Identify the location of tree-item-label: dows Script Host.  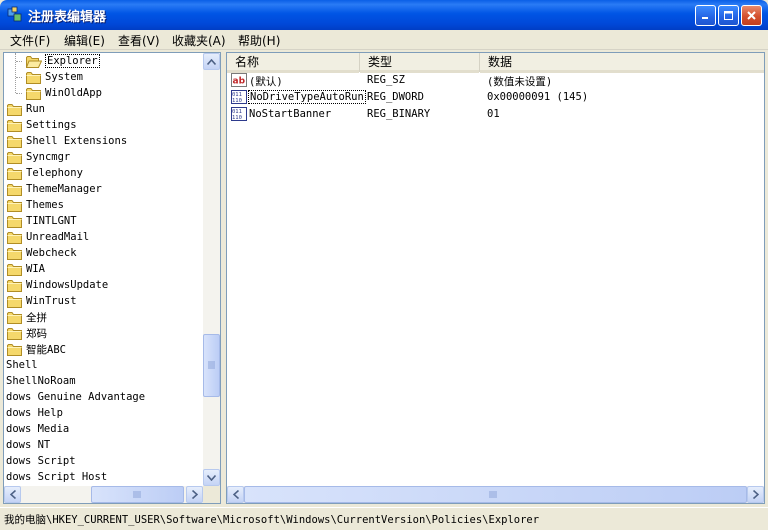
(57, 477).